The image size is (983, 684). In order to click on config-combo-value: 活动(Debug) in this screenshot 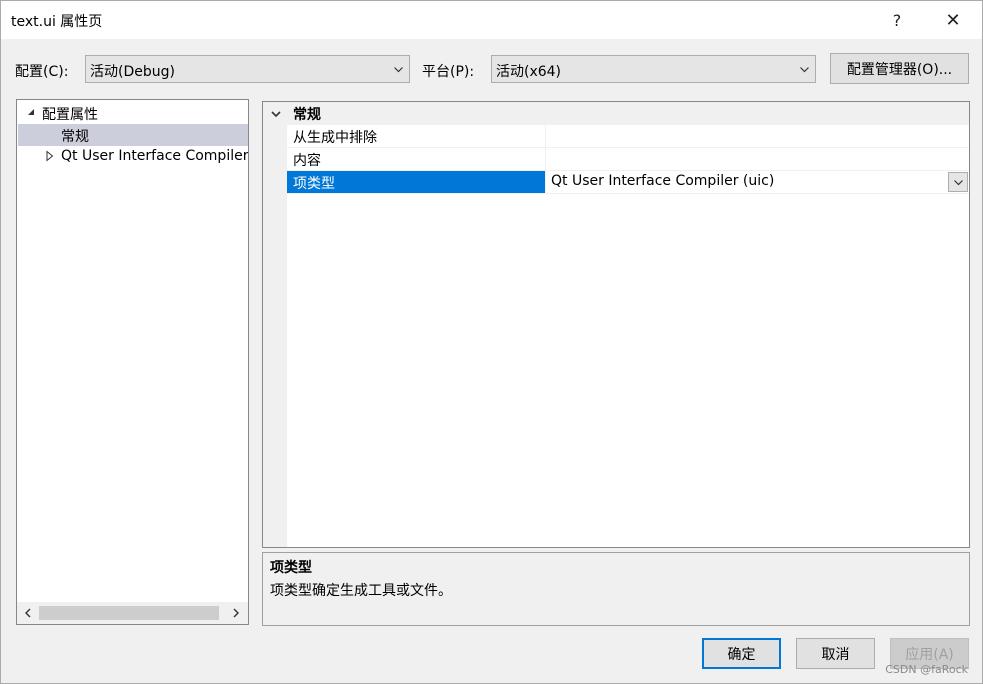, I will do `click(132, 72)`.